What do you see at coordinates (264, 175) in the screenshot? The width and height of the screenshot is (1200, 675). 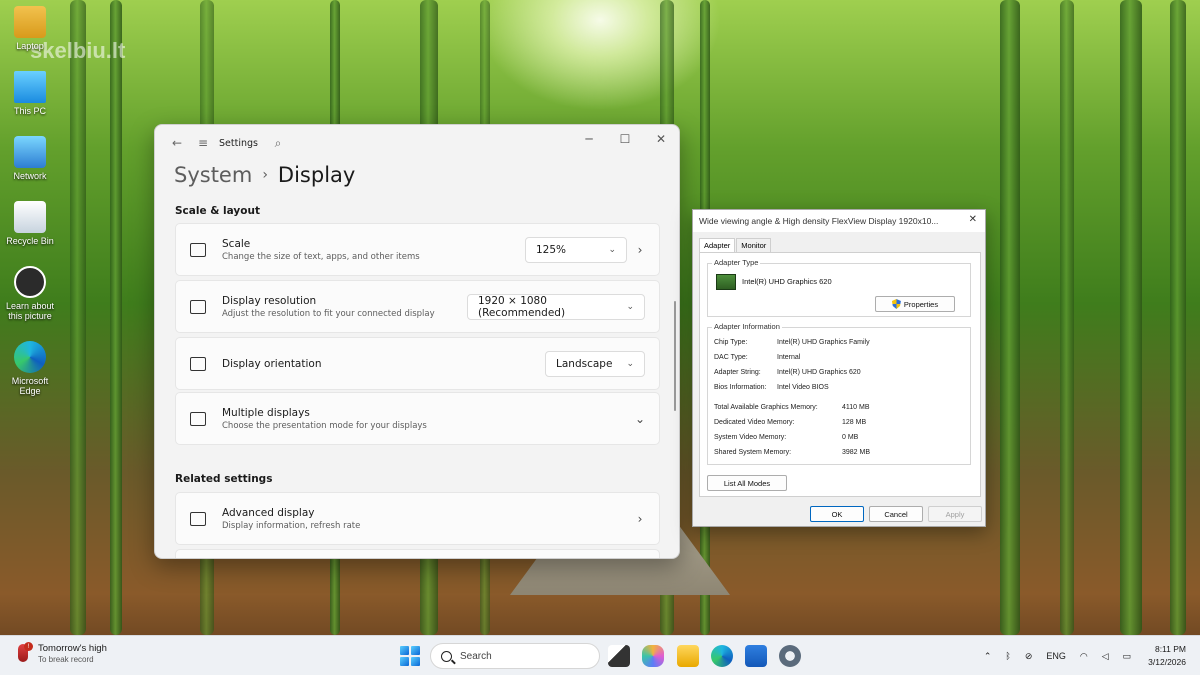 I see `breadcrumb: System › Display` at bounding box center [264, 175].